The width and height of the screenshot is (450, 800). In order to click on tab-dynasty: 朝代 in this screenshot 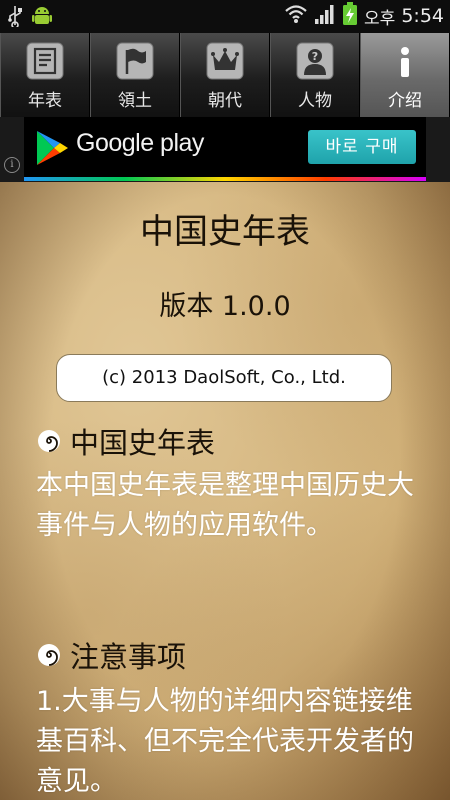, I will do `click(225, 75)`.